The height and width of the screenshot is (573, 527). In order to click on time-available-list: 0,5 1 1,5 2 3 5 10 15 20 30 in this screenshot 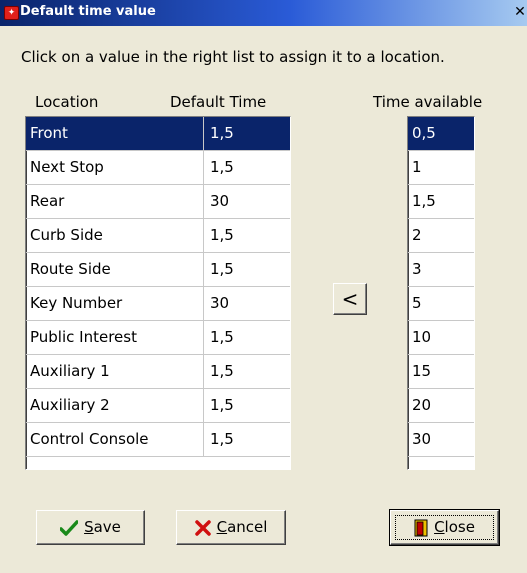, I will do `click(441, 293)`.